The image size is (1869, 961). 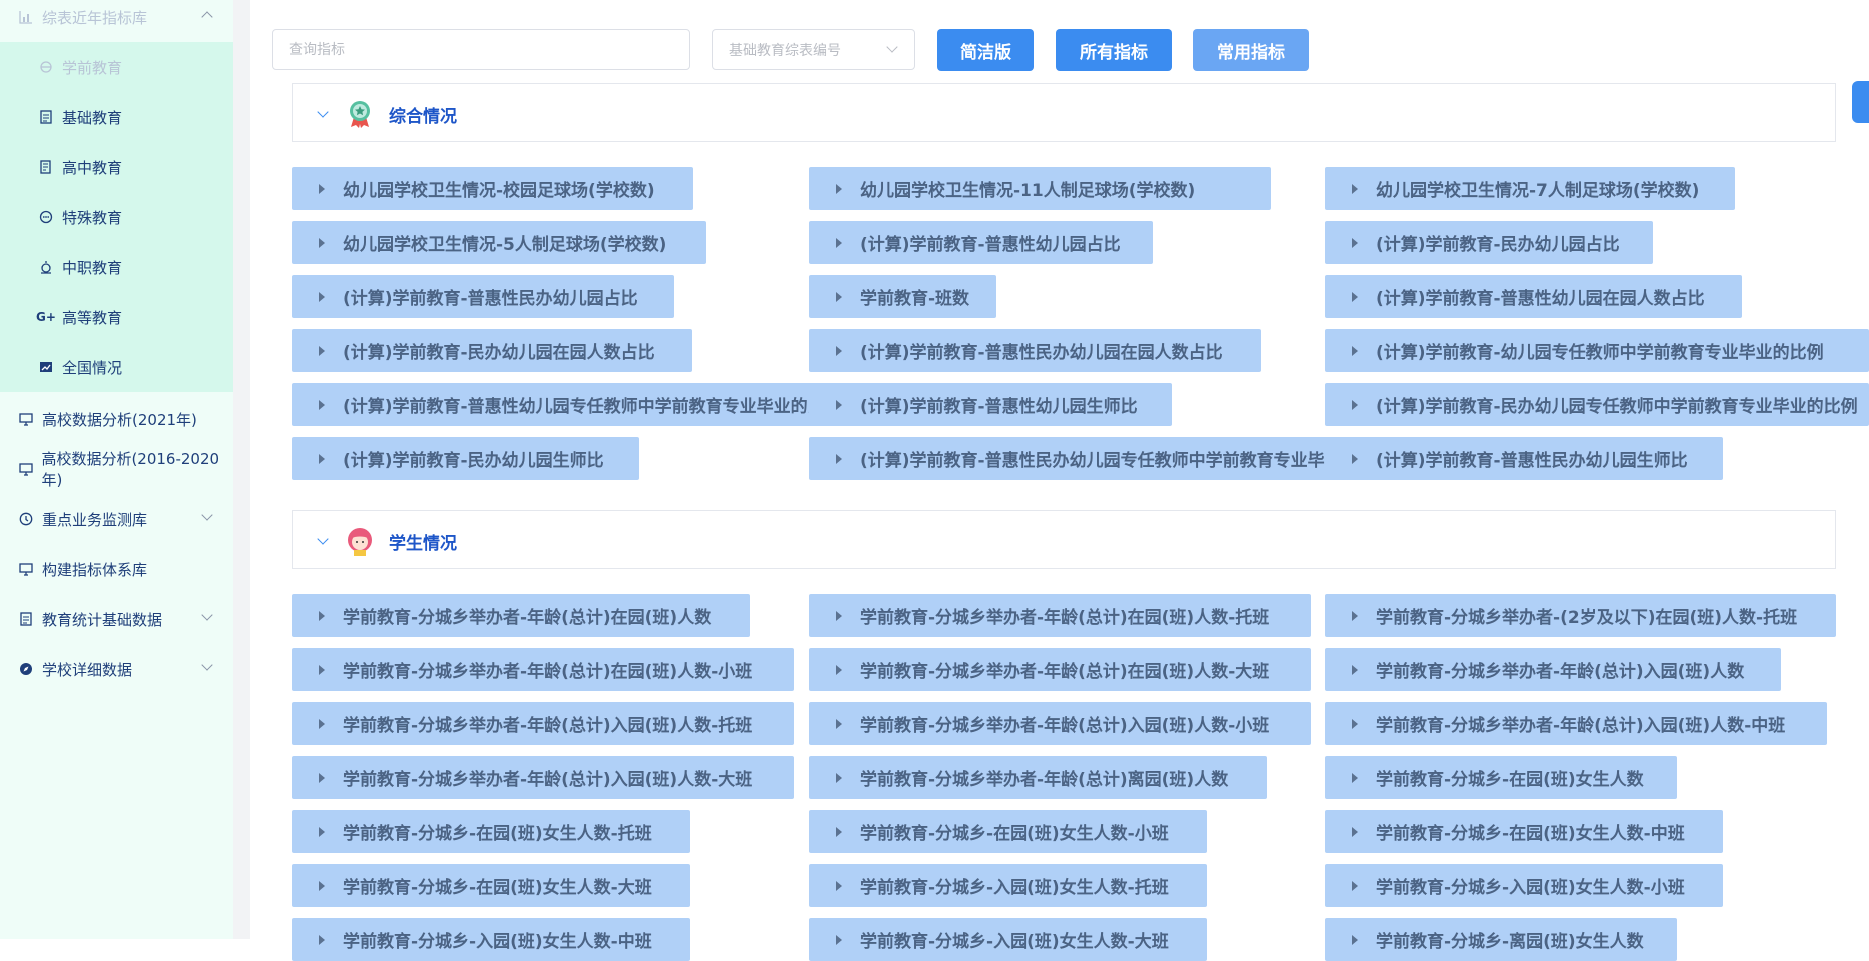 What do you see at coordinates (46, 117) in the screenshot?
I see `document-icon` at bounding box center [46, 117].